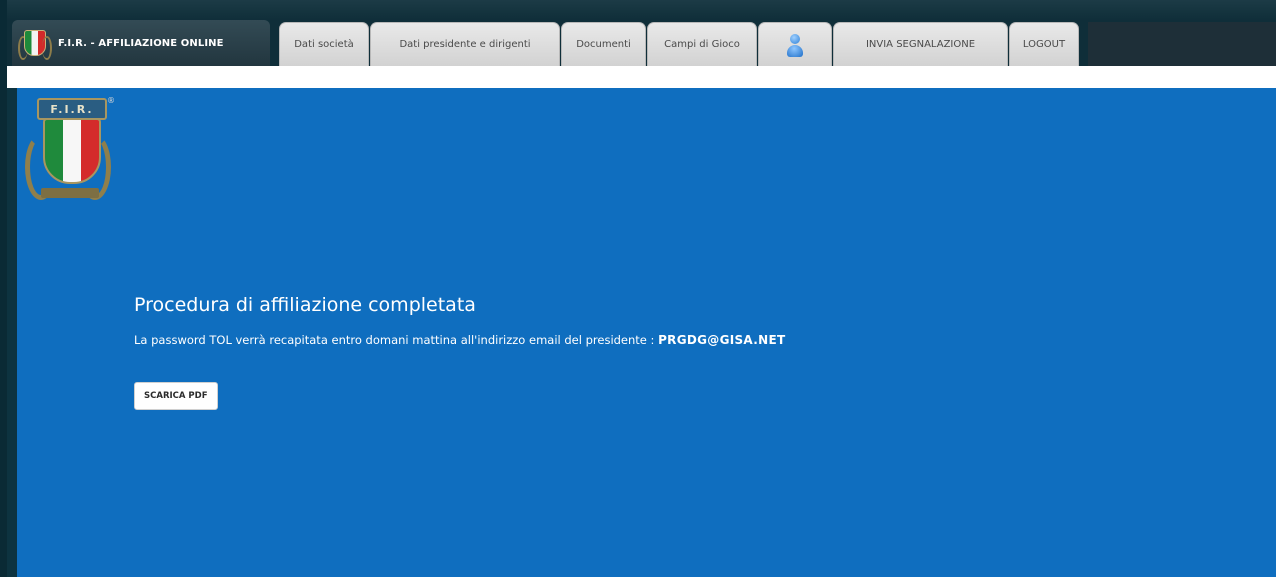 Image resolution: width=1276 pixels, height=577 pixels. I want to click on user-icon, so click(795, 45).